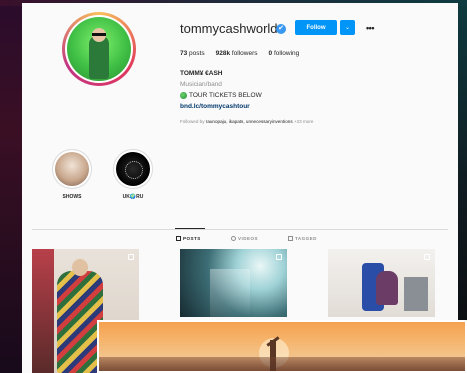 The height and width of the screenshot is (373, 467). I want to click on tabs-divider, so click(240, 229).